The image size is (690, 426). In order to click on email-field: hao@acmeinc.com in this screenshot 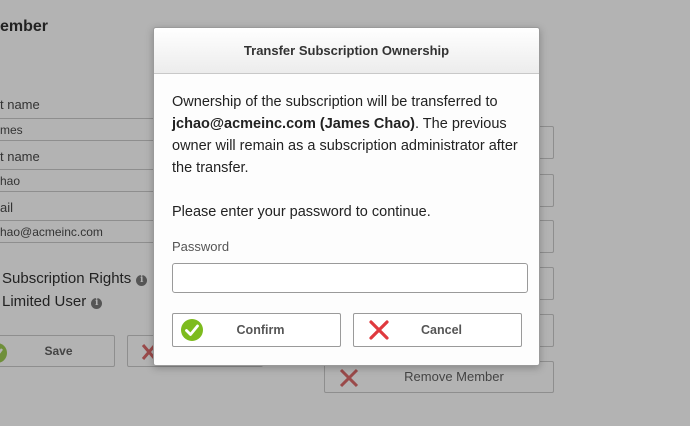, I will do `click(80, 231)`.